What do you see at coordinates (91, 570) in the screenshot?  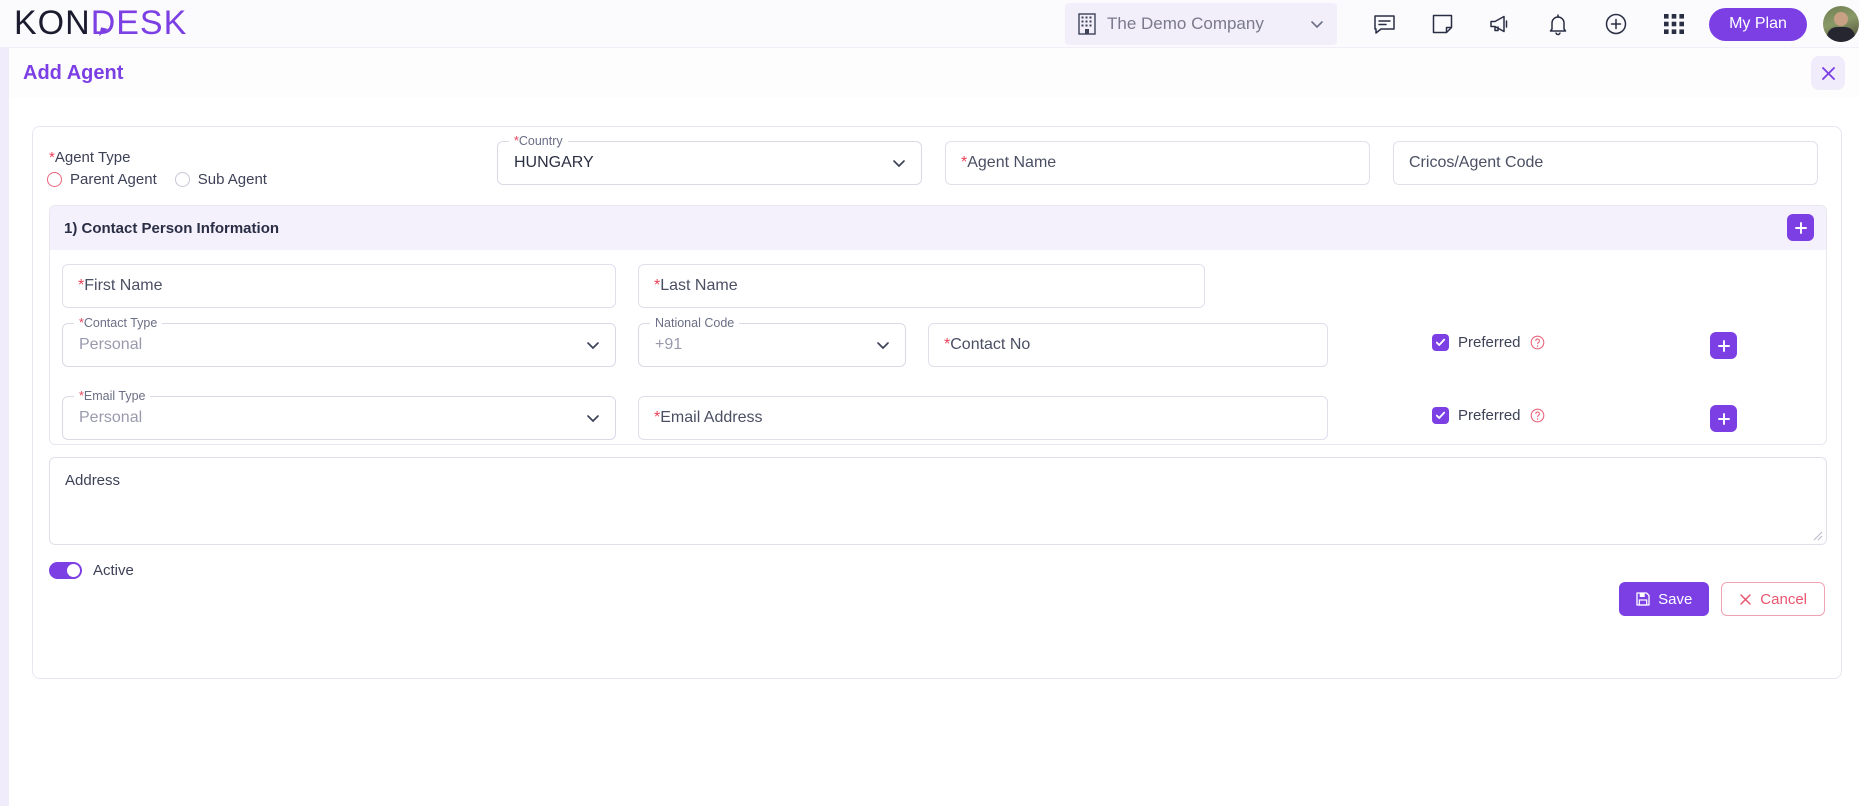 I see `active-toggle-group: Active` at bounding box center [91, 570].